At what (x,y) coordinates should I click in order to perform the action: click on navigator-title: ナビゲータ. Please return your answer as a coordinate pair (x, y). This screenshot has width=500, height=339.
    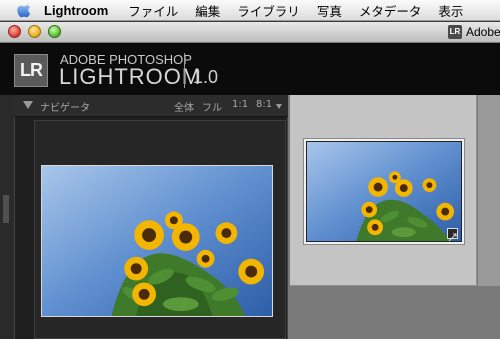
    Looking at the image, I should click on (65, 108).